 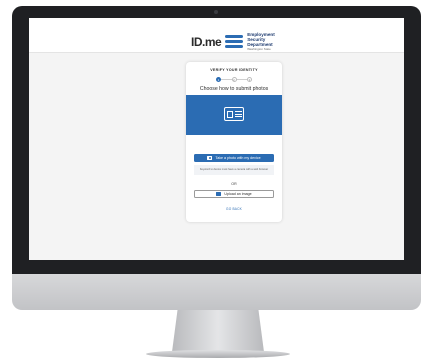 I want to click on take-photo-label: Take a photo with my device, so click(x=238, y=158).